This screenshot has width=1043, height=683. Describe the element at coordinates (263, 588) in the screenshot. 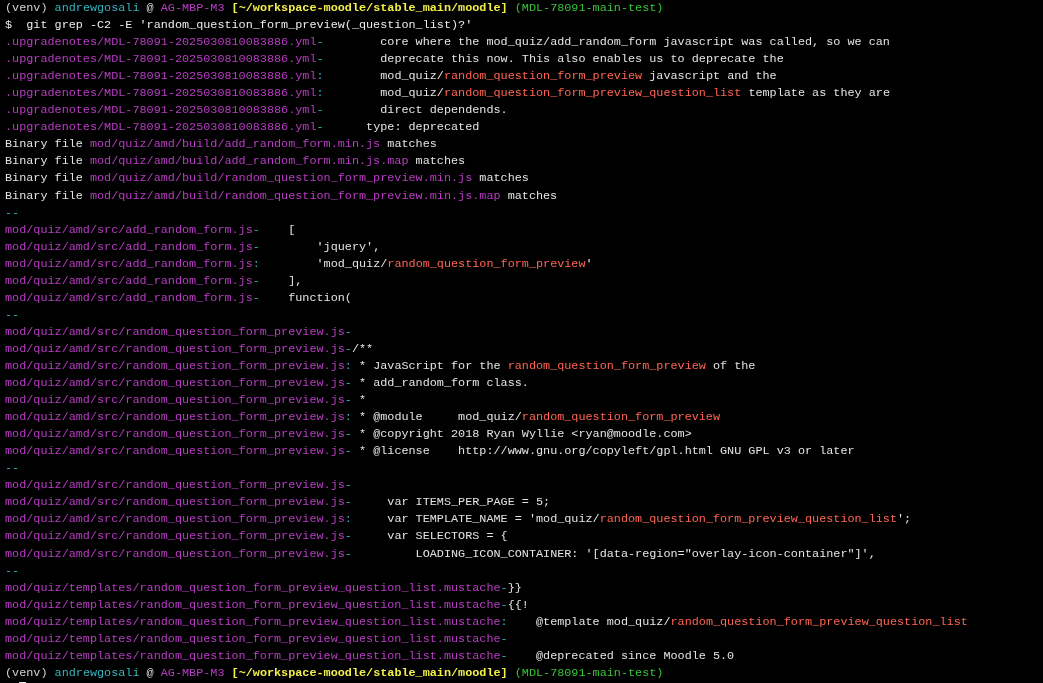

I see `output-line: mod/quiz/templates/random_question_form_preview_question_list.mustache-}}` at that location.